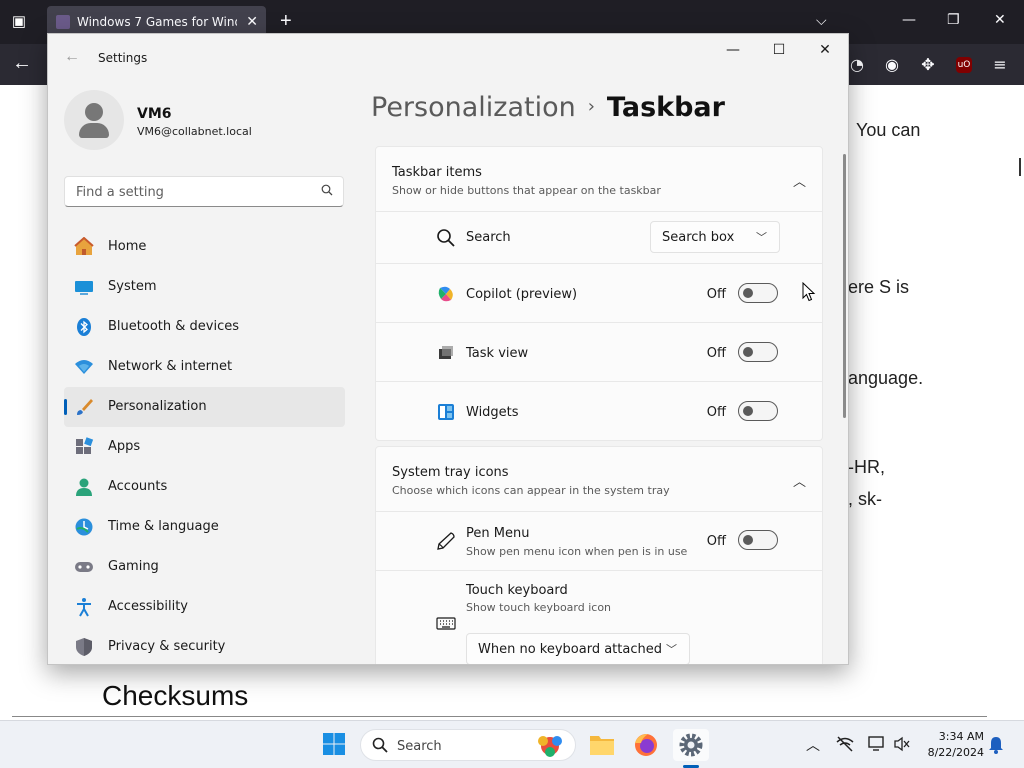 The image size is (1024, 768). What do you see at coordinates (928, 65) in the screenshot?
I see `extensions-puzzle-icon: ✥` at bounding box center [928, 65].